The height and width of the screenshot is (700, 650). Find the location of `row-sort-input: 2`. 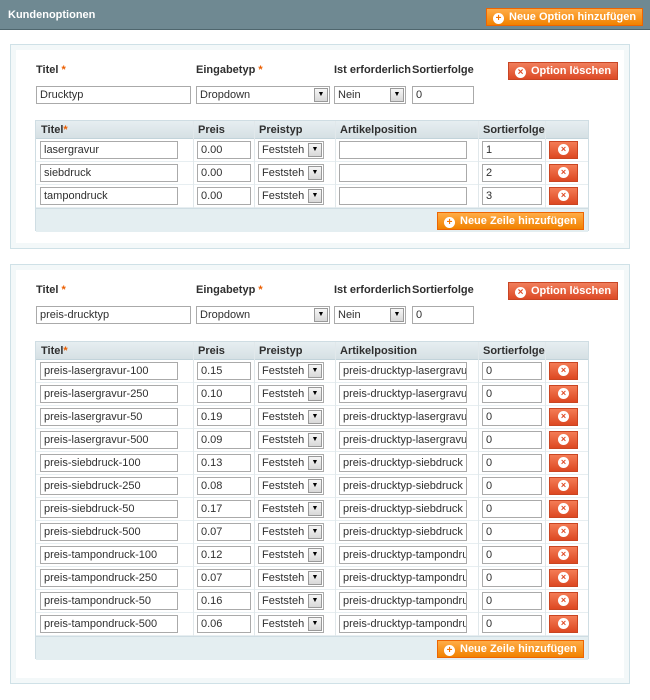

row-sort-input: 2 is located at coordinates (512, 173).